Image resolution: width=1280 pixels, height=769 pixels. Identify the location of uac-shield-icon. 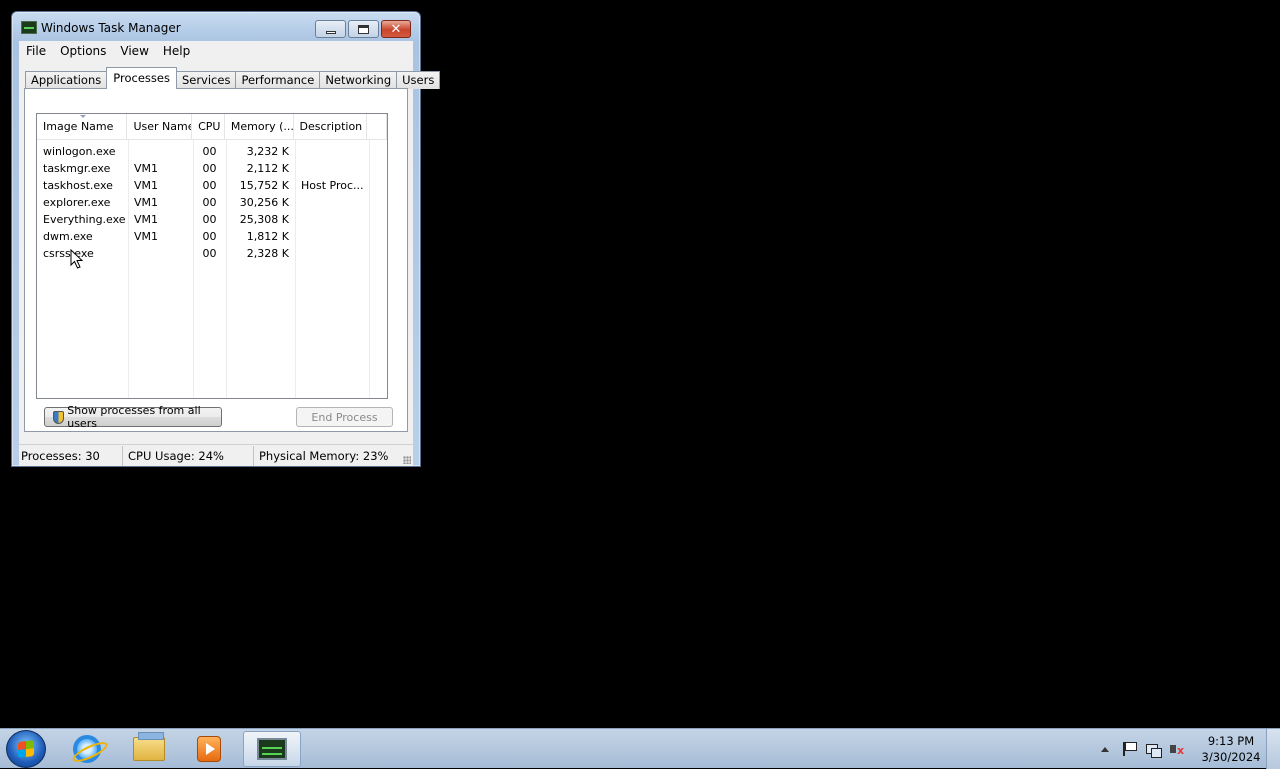
(59, 417).